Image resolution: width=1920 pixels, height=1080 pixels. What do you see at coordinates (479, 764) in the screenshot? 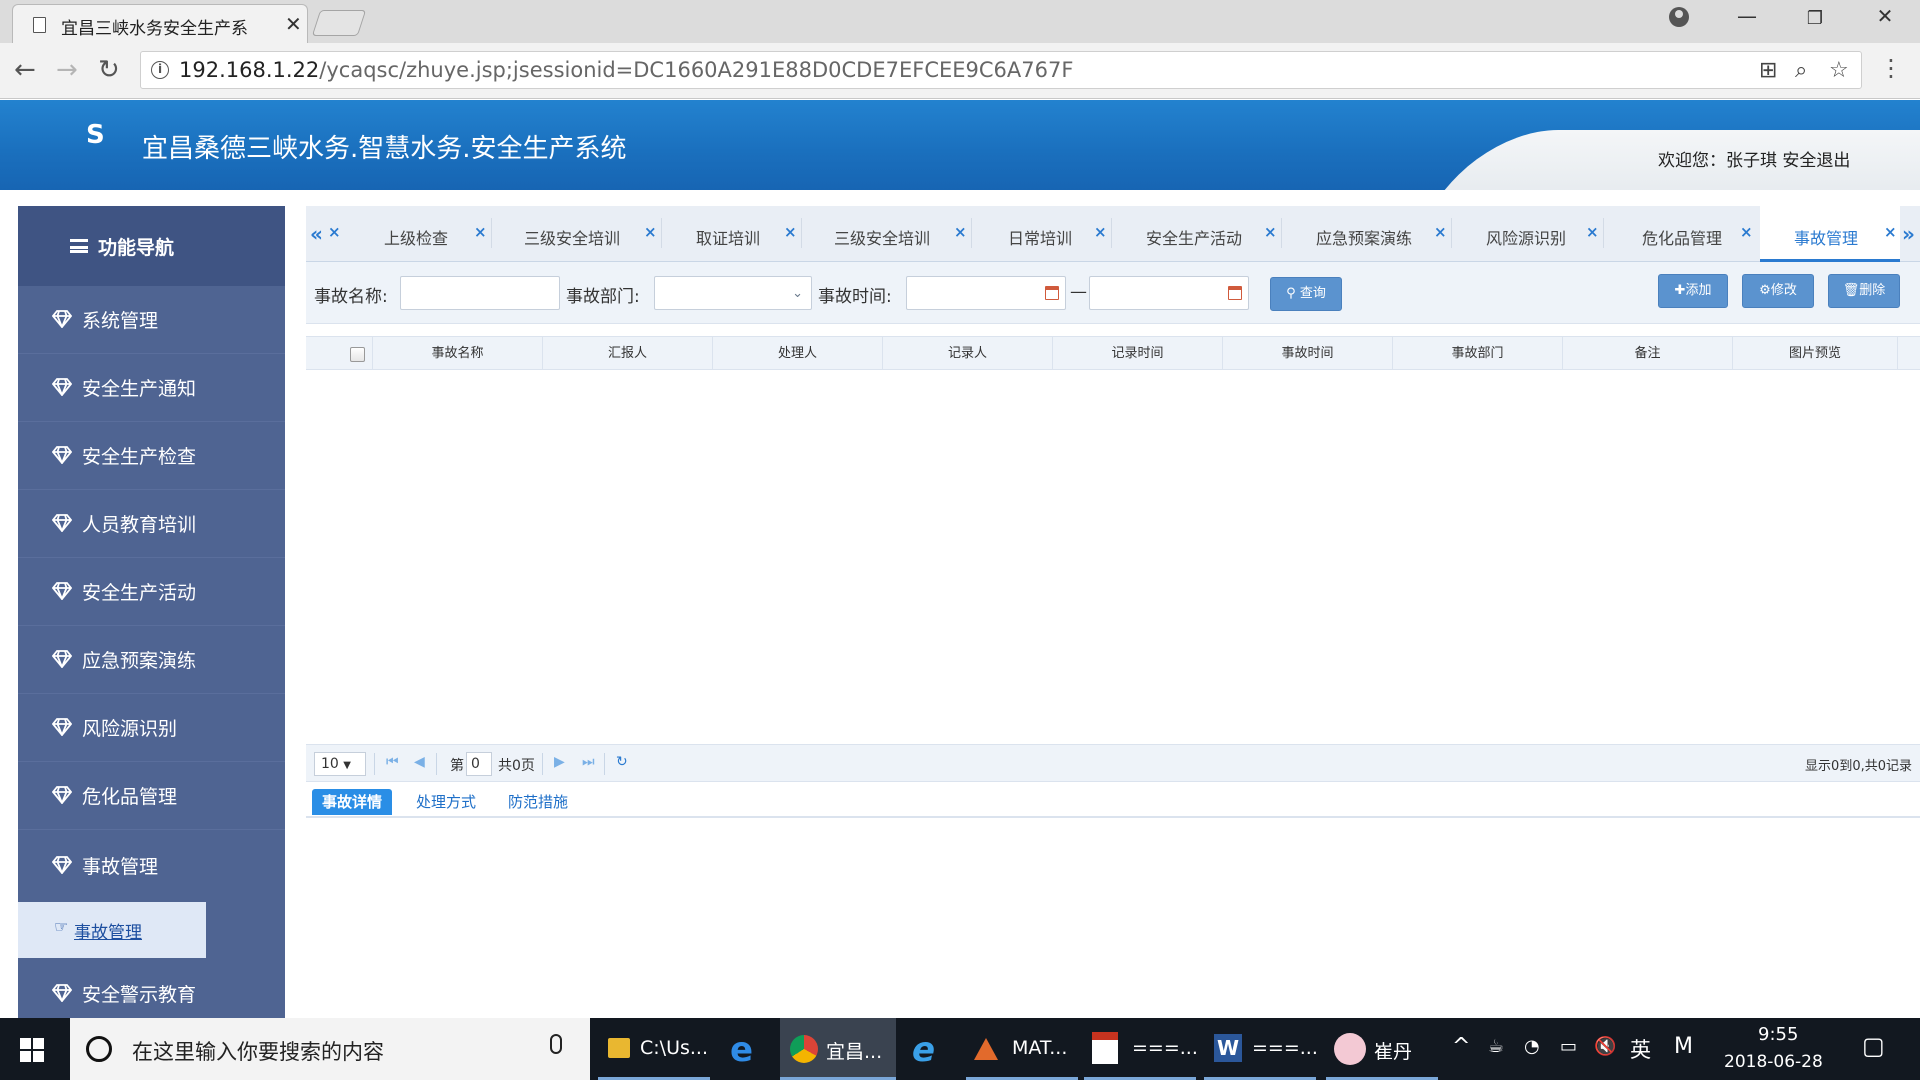
I see `page-number-input: 0` at bounding box center [479, 764].